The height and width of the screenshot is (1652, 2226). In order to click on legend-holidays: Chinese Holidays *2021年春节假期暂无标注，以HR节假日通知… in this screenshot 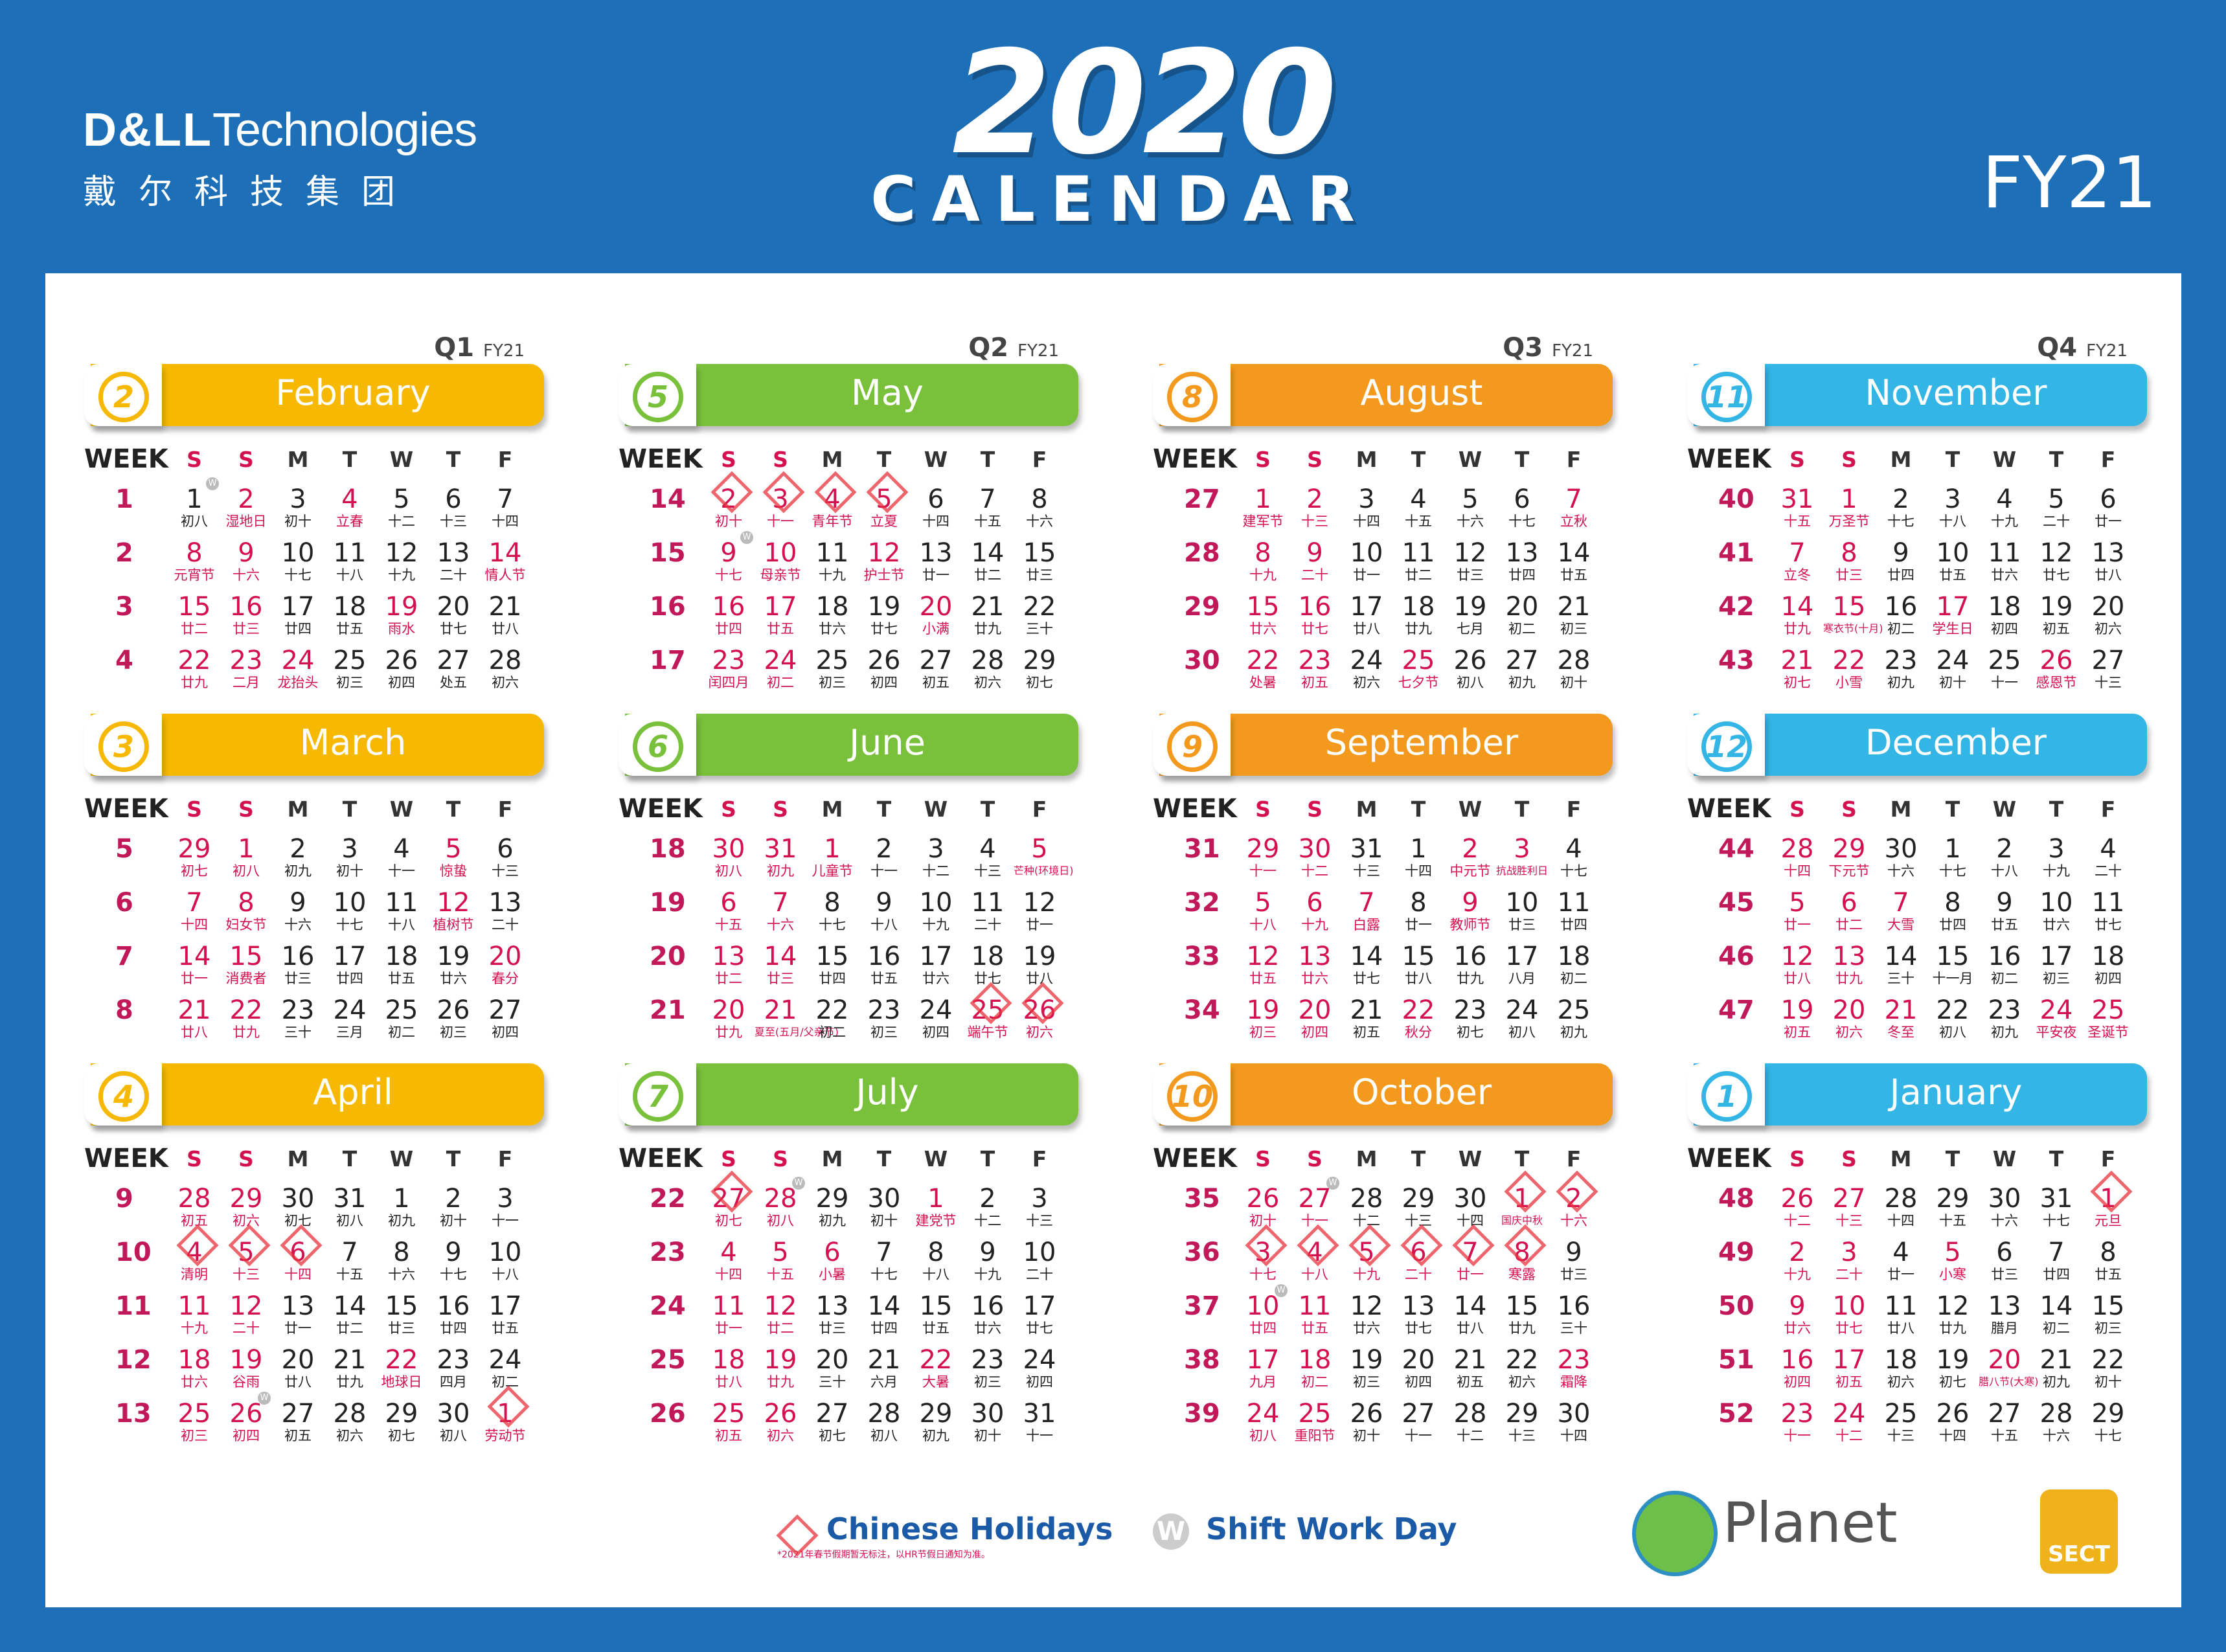, I will do `click(944, 1536)`.